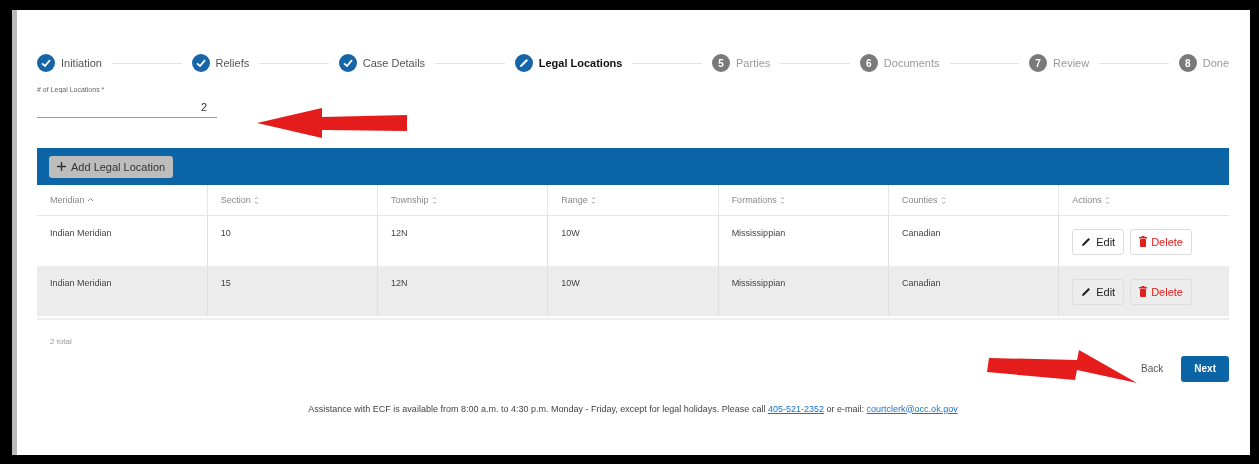 This screenshot has height=464, width=1259. Describe the element at coordinates (721, 63) in the screenshot. I see `step-number: 5` at that location.